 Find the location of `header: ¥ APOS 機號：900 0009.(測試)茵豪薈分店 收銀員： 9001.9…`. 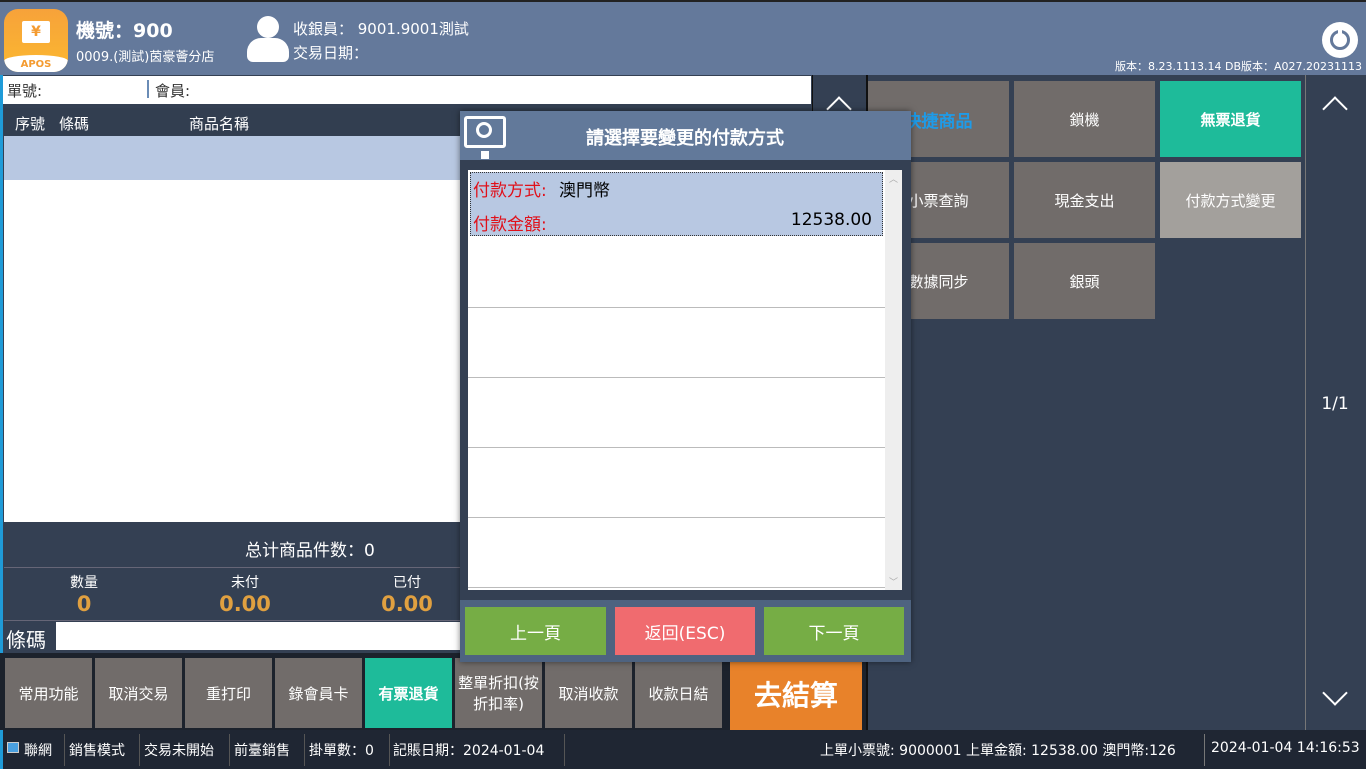

header: ¥ APOS 機號：900 0009.(測試)茵豪薈分店 收銀員： 9001.9… is located at coordinates (683, 37).